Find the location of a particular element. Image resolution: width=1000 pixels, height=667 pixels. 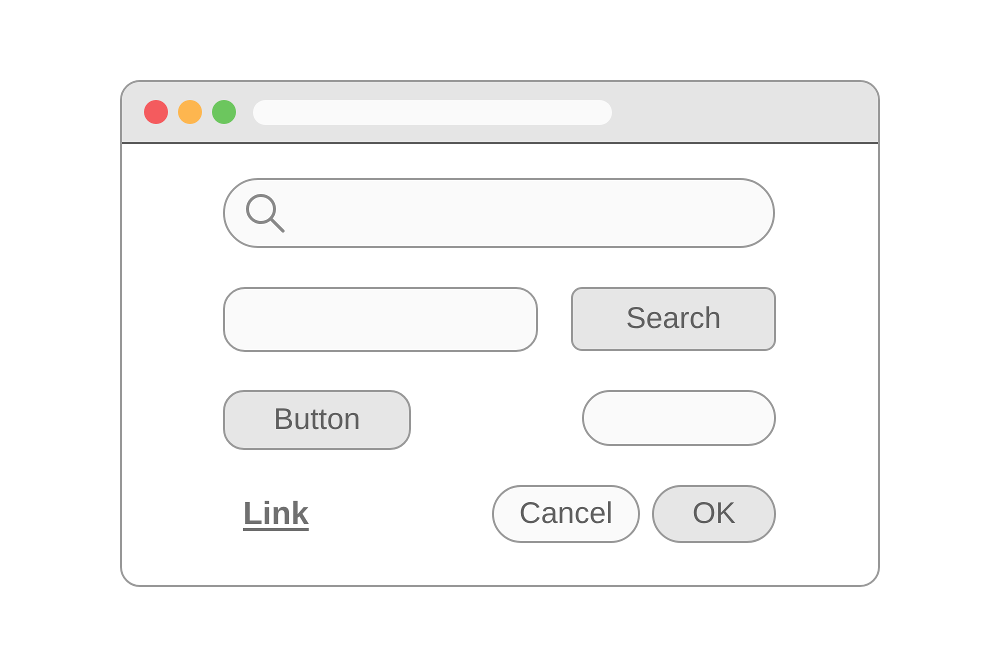

cancel-button: Cancel is located at coordinates (566, 514).